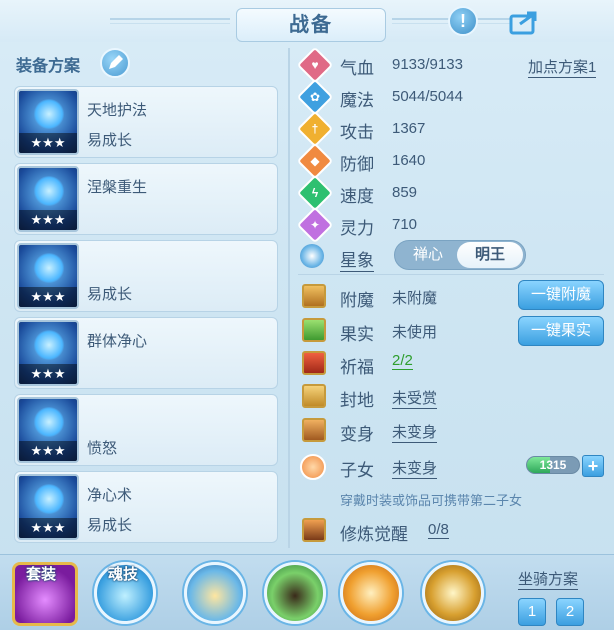  I want to click on child-label: 子女, so click(357, 470).